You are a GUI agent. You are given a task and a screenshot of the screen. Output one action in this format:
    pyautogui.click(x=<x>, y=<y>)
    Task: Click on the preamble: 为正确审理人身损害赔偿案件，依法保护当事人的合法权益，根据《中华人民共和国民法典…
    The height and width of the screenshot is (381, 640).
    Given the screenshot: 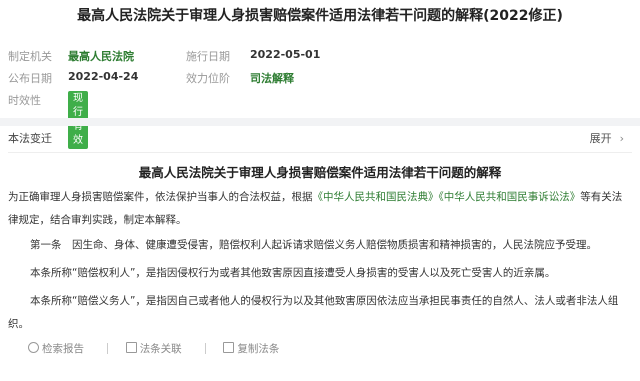 What is the action you would take?
    pyautogui.click(x=320, y=209)
    